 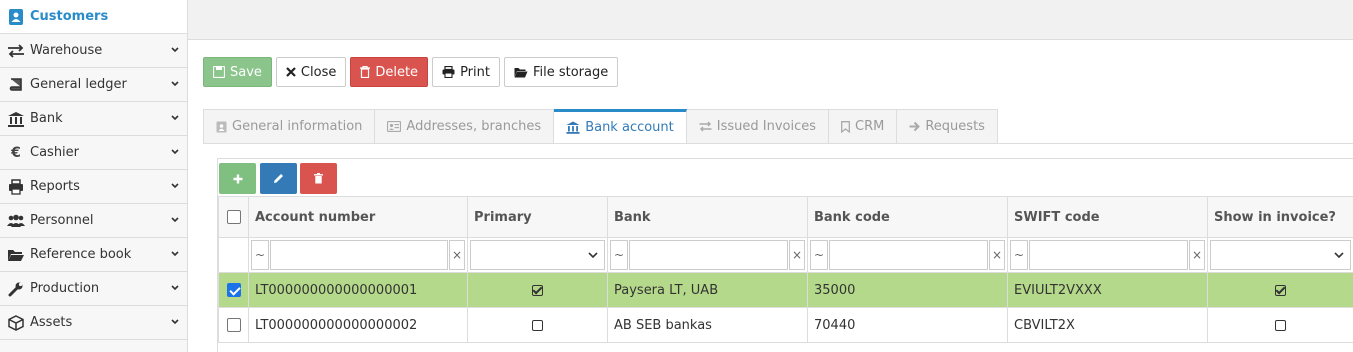 What do you see at coordinates (93, 221) in the screenshot?
I see `sidebar-item-personnel: Personnel` at bounding box center [93, 221].